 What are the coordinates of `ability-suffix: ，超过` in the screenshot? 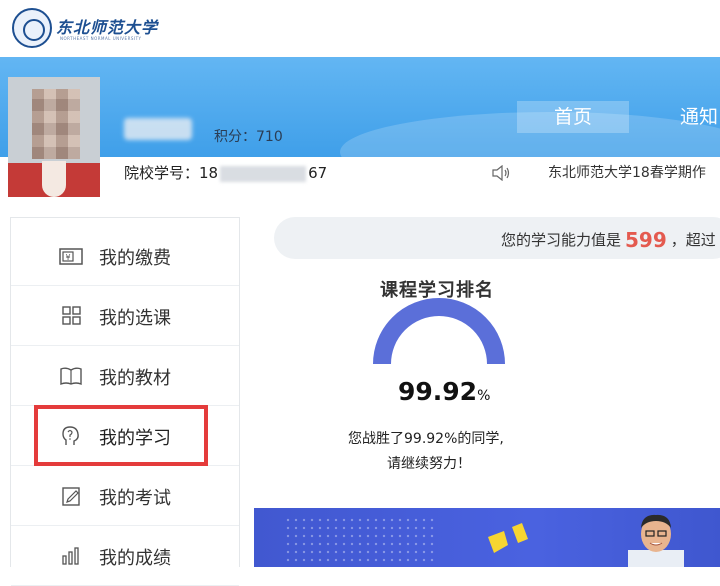 It's located at (693, 240).